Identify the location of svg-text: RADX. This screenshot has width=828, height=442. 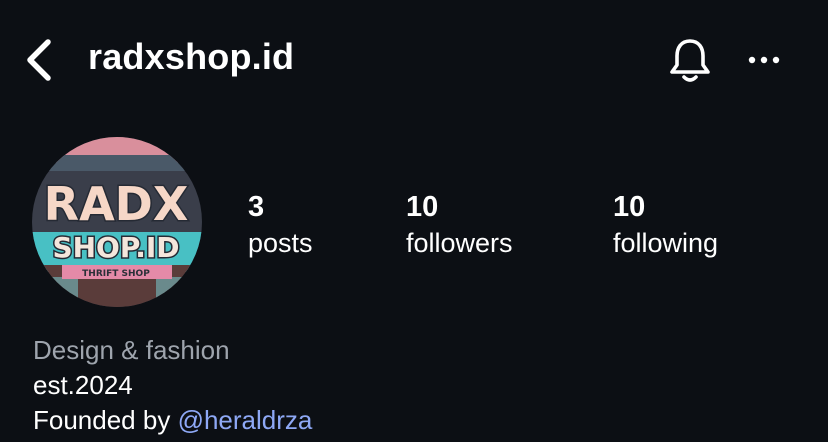
(116, 204).